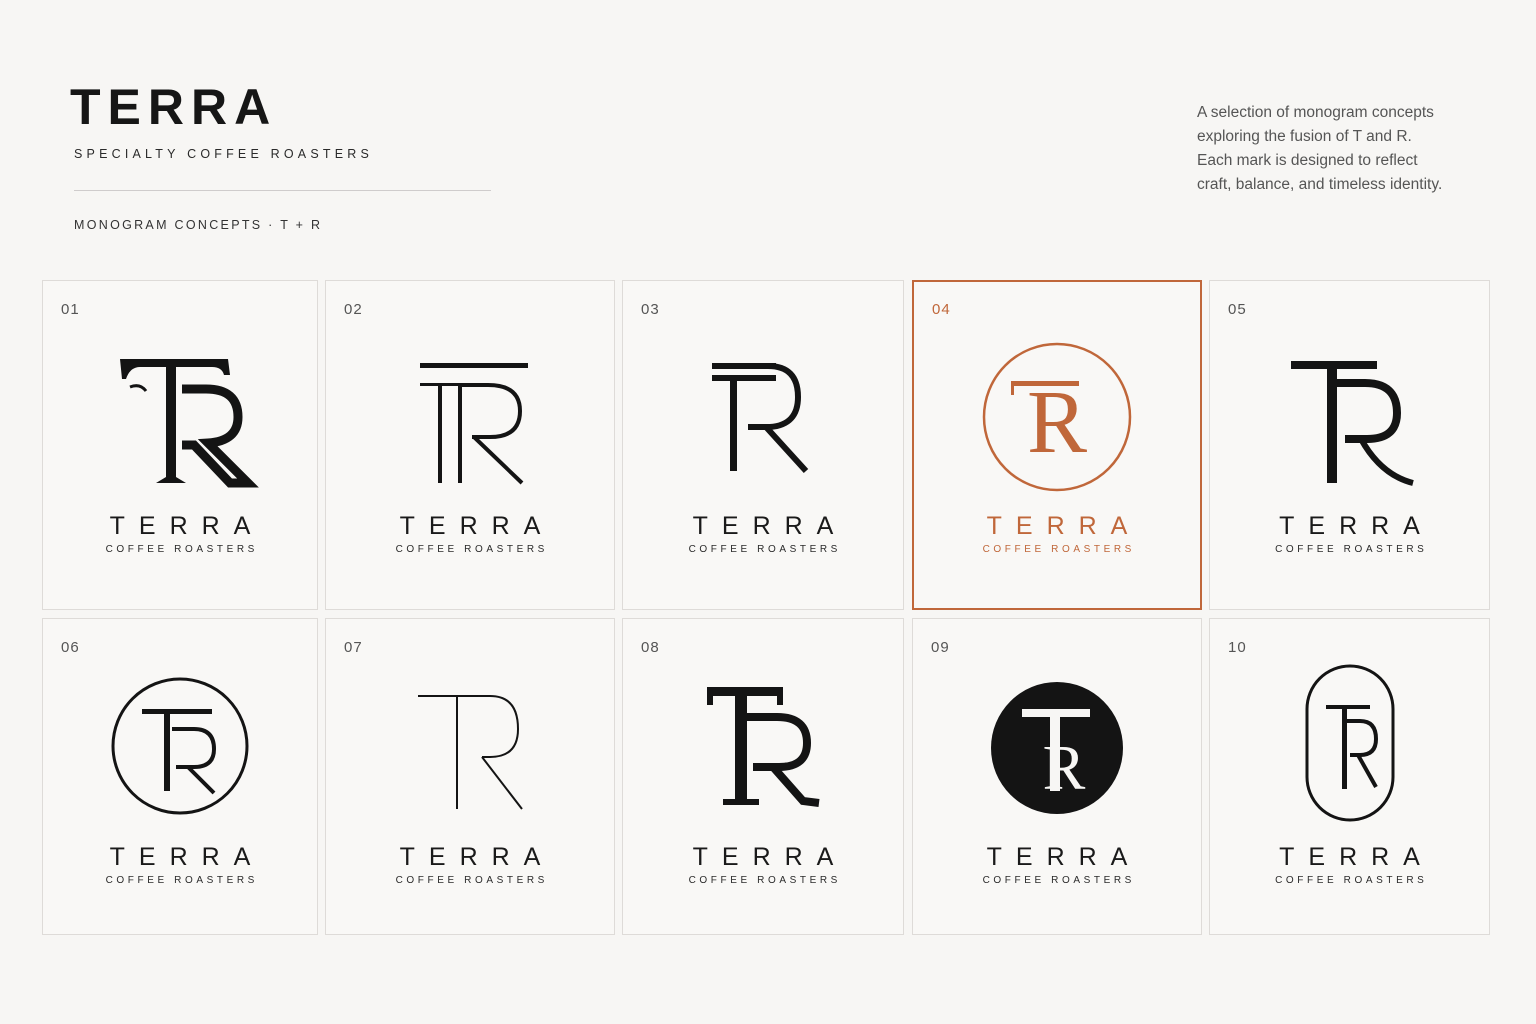 The image size is (1536, 1024). I want to click on concept-card-02: 02 TERRA COFFEE ROASTERS, so click(470, 445).